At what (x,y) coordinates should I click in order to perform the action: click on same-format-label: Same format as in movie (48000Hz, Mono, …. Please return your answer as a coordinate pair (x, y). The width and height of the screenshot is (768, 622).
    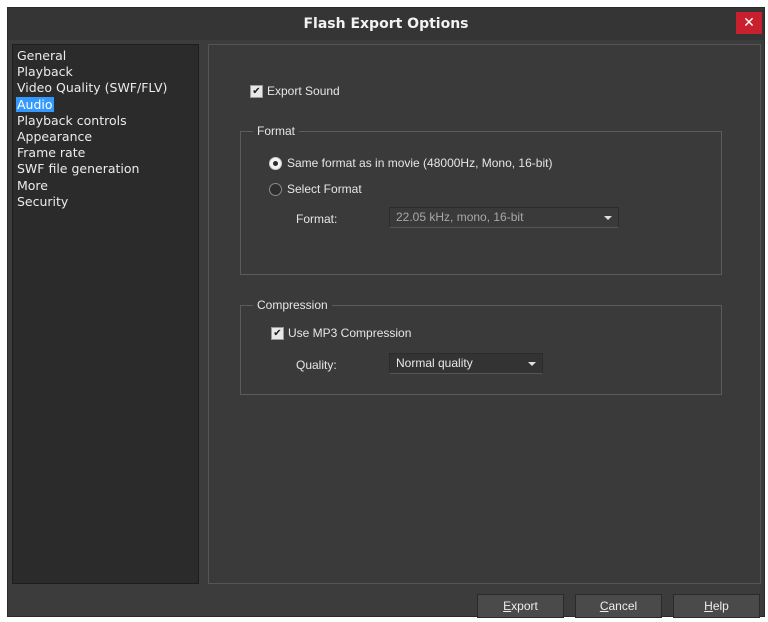
    Looking at the image, I should click on (419, 163).